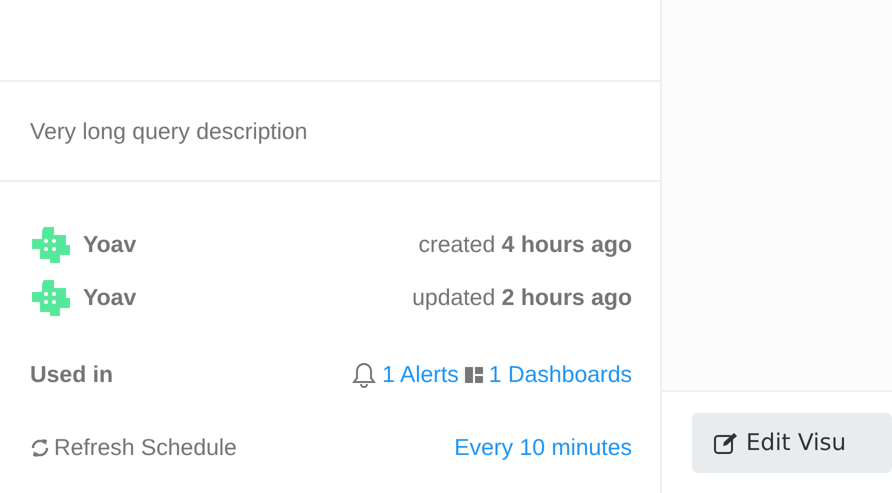 The height and width of the screenshot is (493, 892). Describe the element at coordinates (145, 447) in the screenshot. I see `refresh-schedule-label: Refresh Schedule` at that location.